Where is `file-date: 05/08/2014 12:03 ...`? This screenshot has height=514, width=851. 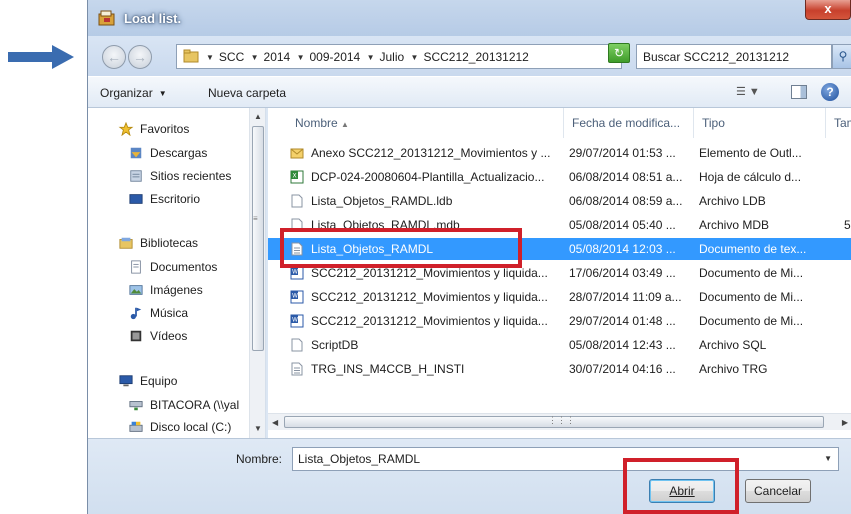
file-date: 05/08/2014 12:03 ... is located at coordinates (622, 249).